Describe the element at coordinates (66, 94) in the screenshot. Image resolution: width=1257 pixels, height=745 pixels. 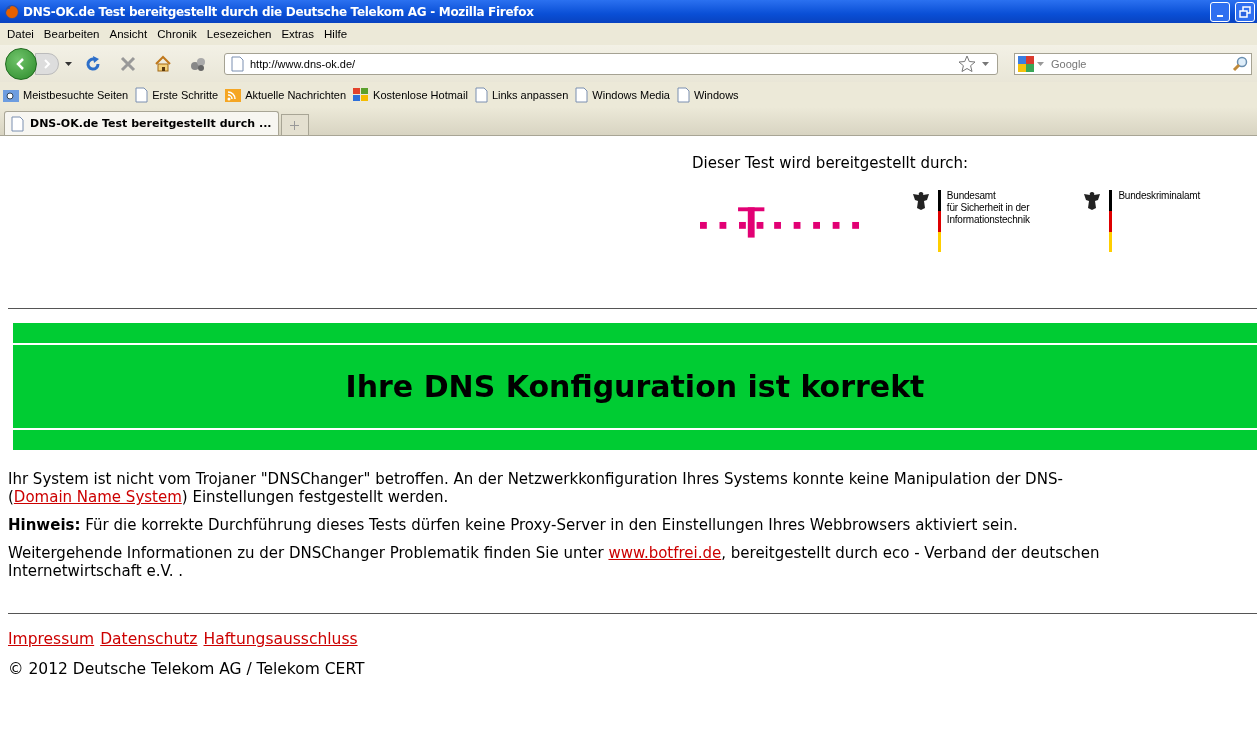
I see `bookmark-item: Meistbesuchte Seiten` at that location.